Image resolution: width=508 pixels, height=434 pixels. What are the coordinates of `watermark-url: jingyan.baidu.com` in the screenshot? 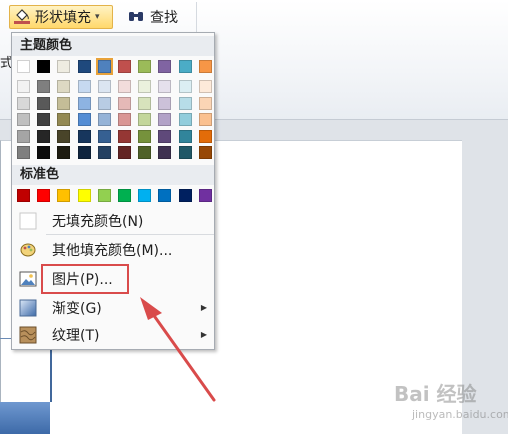 It's located at (460, 414).